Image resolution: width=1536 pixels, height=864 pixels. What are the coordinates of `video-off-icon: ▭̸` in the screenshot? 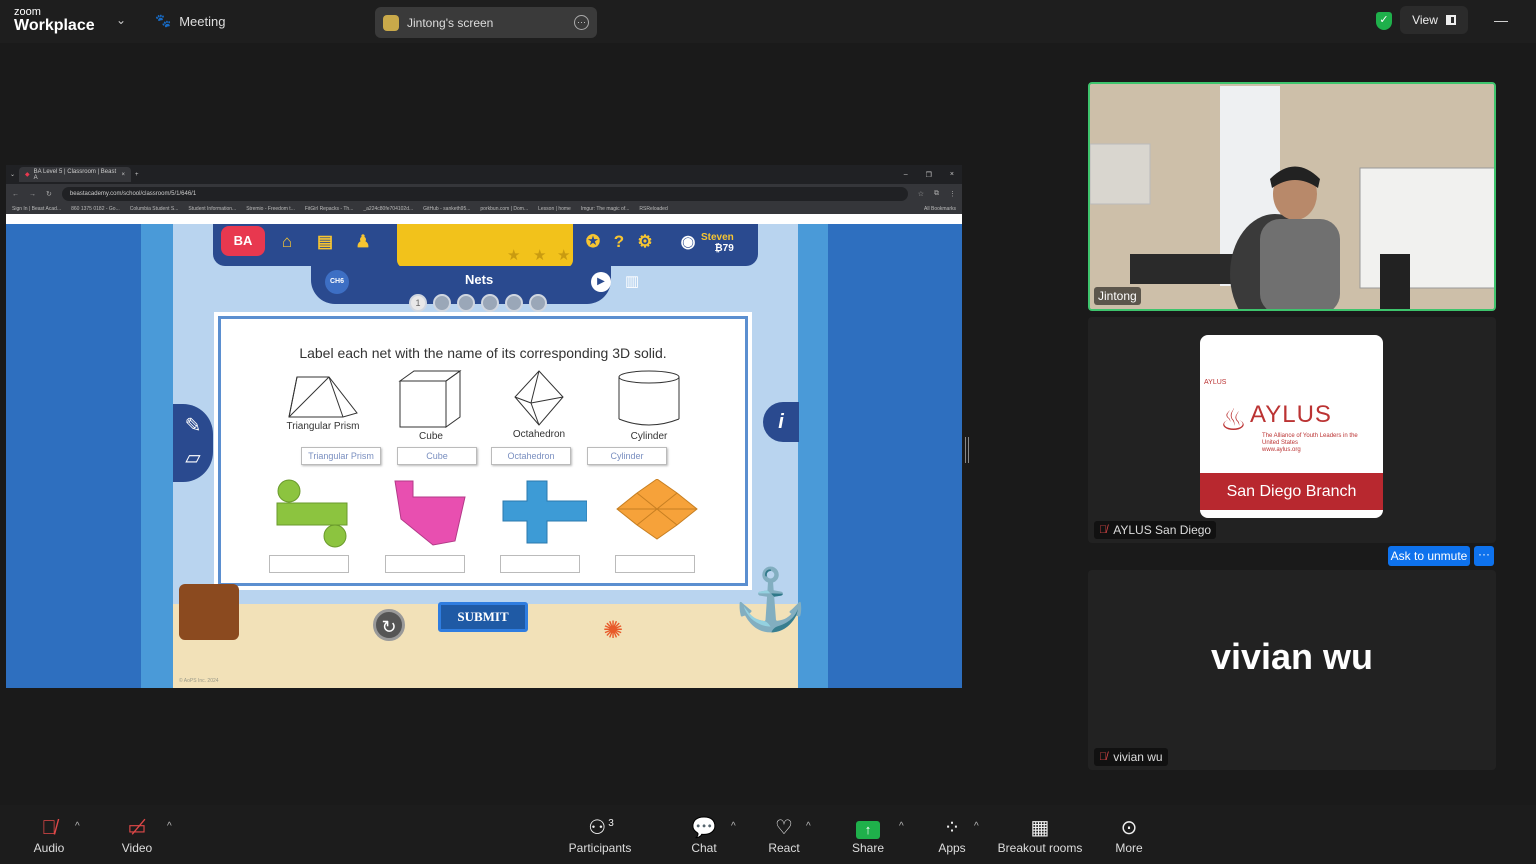 It's located at (137, 828).